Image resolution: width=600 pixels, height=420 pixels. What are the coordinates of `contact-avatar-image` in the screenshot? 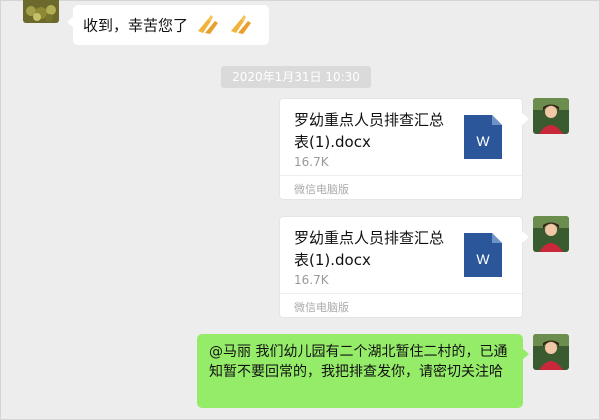 It's located at (41, 11).